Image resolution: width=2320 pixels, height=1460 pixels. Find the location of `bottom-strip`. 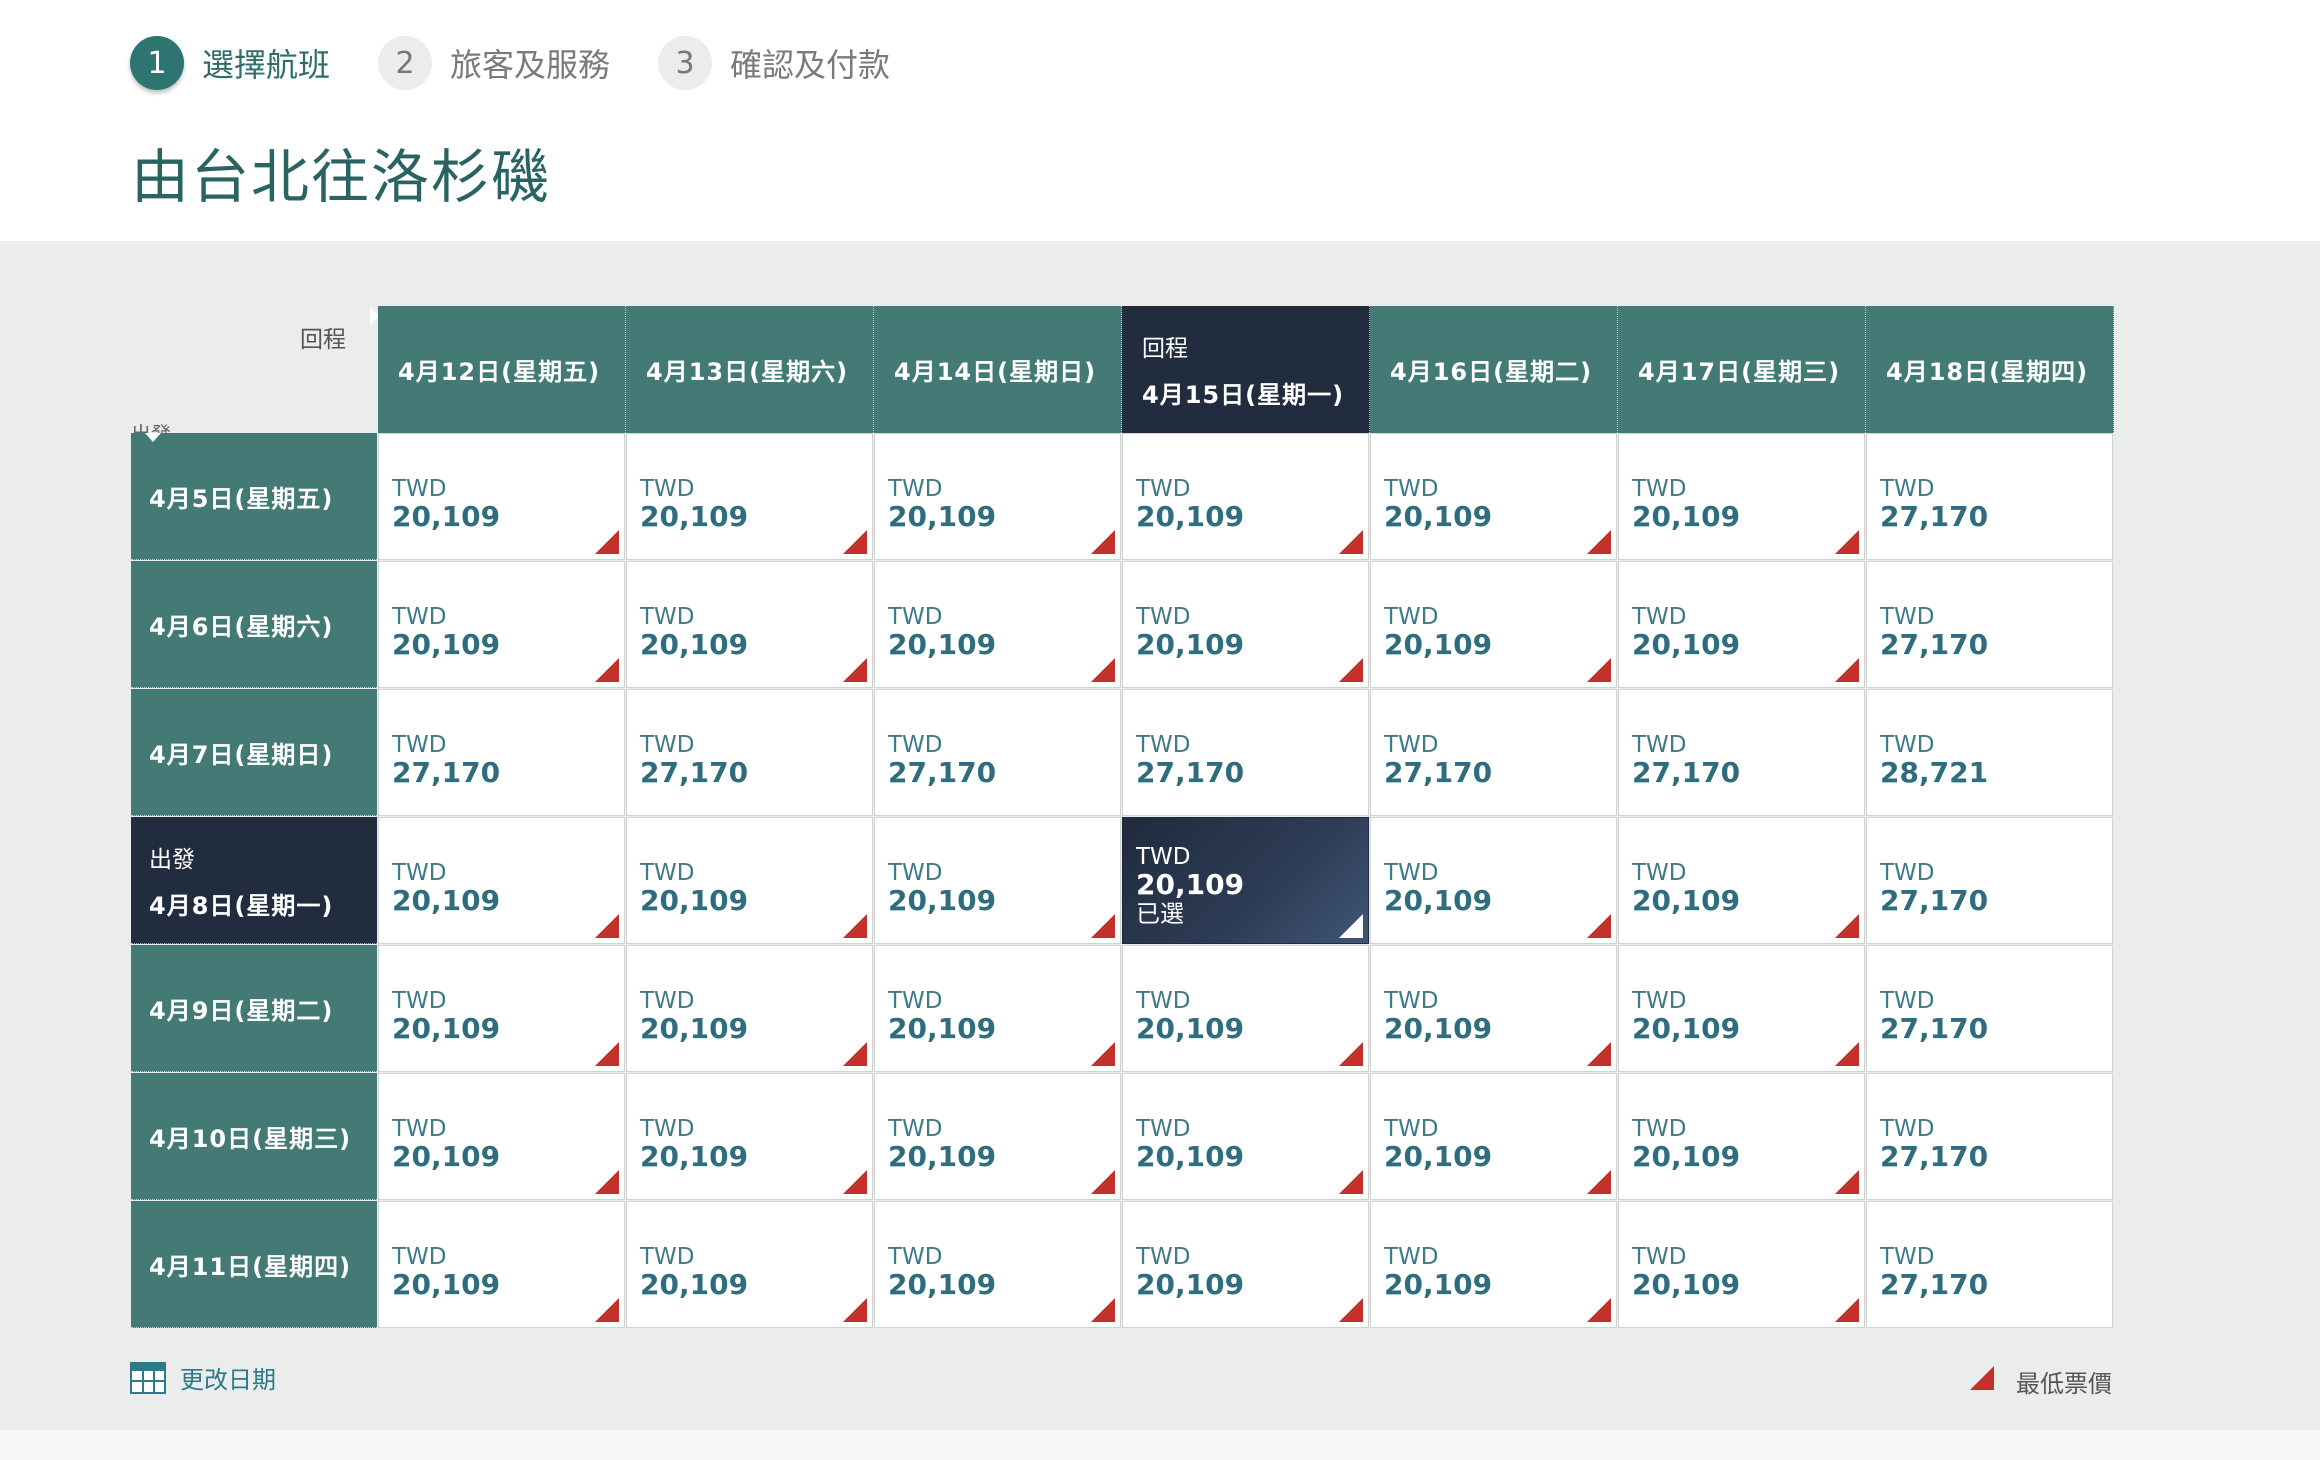

bottom-strip is located at coordinates (1160, 1445).